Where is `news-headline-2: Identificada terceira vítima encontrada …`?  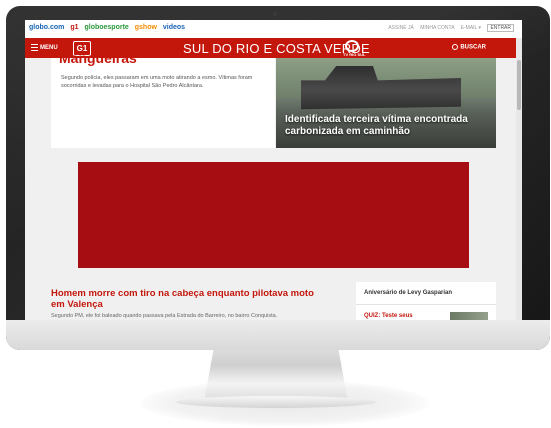
news-headline-2: Identificada terceira vítima encontrada … is located at coordinates (387, 126).